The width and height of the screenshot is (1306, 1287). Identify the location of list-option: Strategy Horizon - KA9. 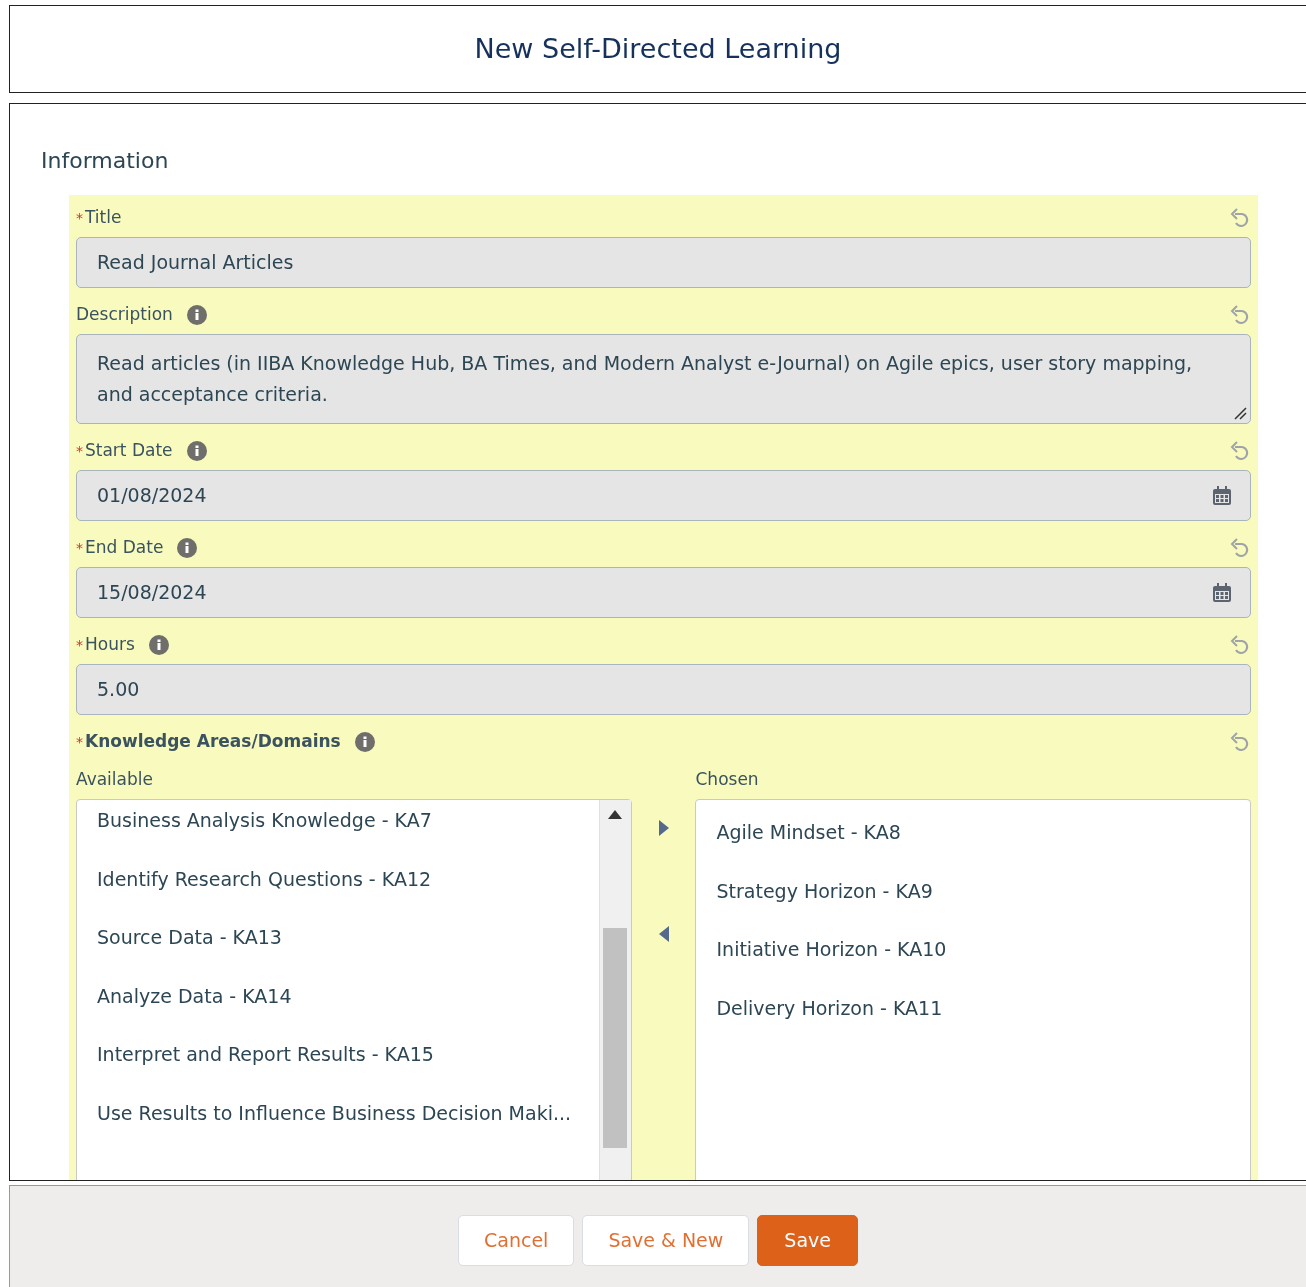
(983, 905).